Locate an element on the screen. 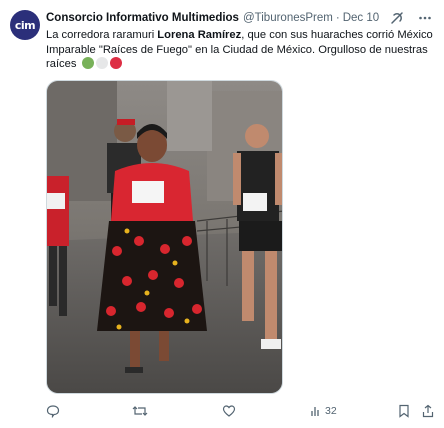  reply-button is located at coordinates (53, 411).